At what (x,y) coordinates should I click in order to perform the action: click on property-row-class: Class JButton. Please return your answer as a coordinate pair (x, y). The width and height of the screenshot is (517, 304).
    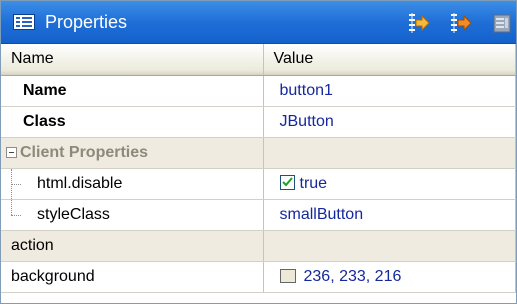
    Looking at the image, I should click on (258, 122).